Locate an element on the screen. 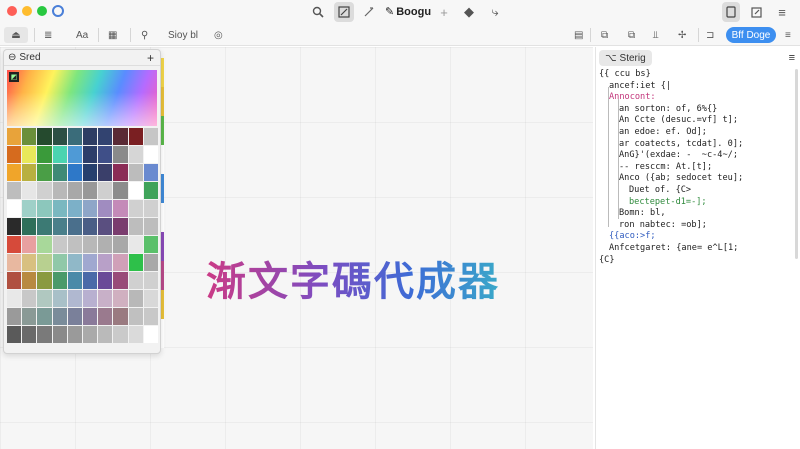 The width and height of the screenshot is (800, 449). distribute-icon: ✢ is located at coordinates (682, 35).